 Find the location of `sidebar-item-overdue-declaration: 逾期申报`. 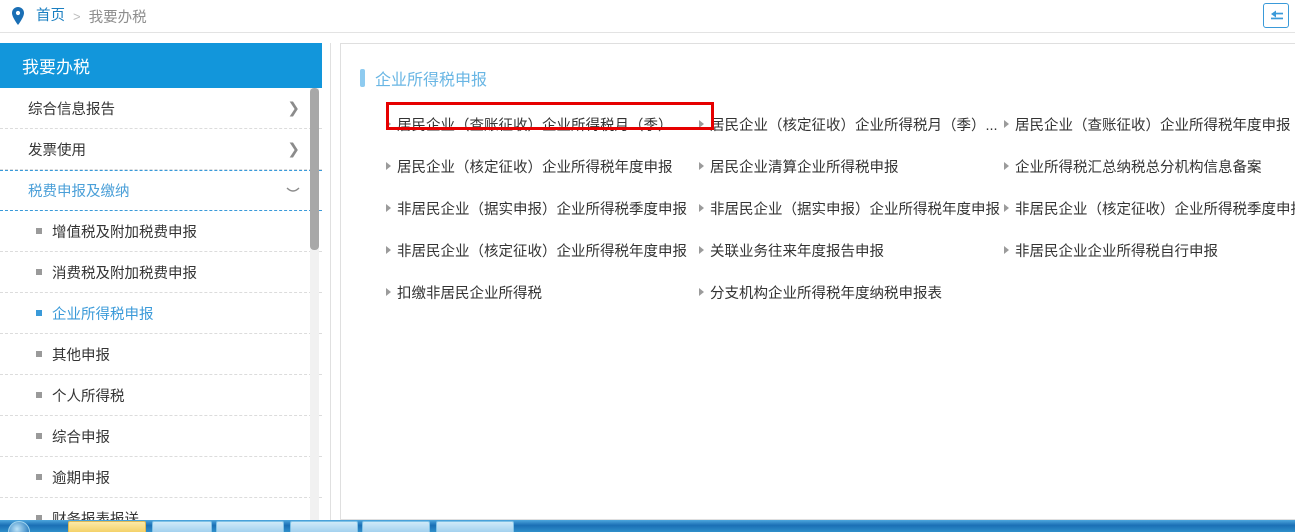

sidebar-item-overdue-declaration: 逾期申报 is located at coordinates (161, 477).